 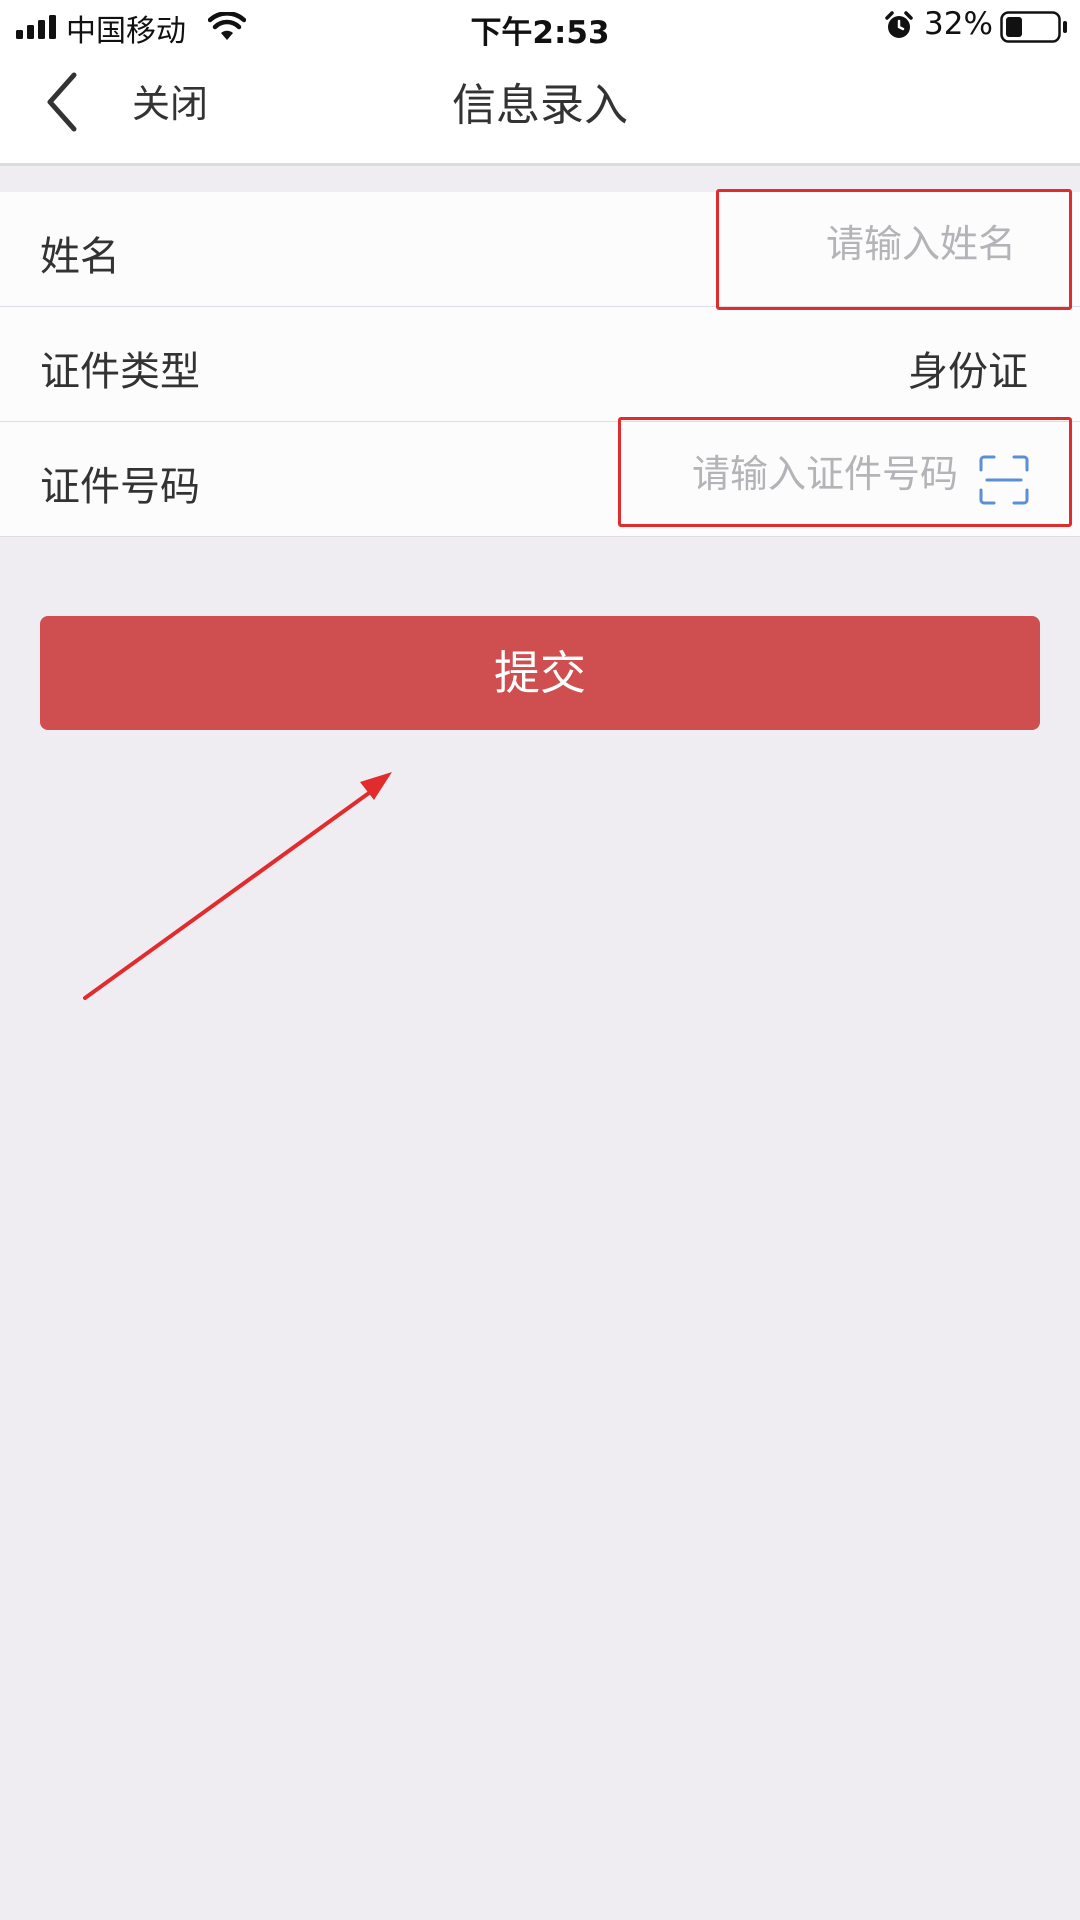 What do you see at coordinates (1033, 27) in the screenshot?
I see `battery-icon` at bounding box center [1033, 27].